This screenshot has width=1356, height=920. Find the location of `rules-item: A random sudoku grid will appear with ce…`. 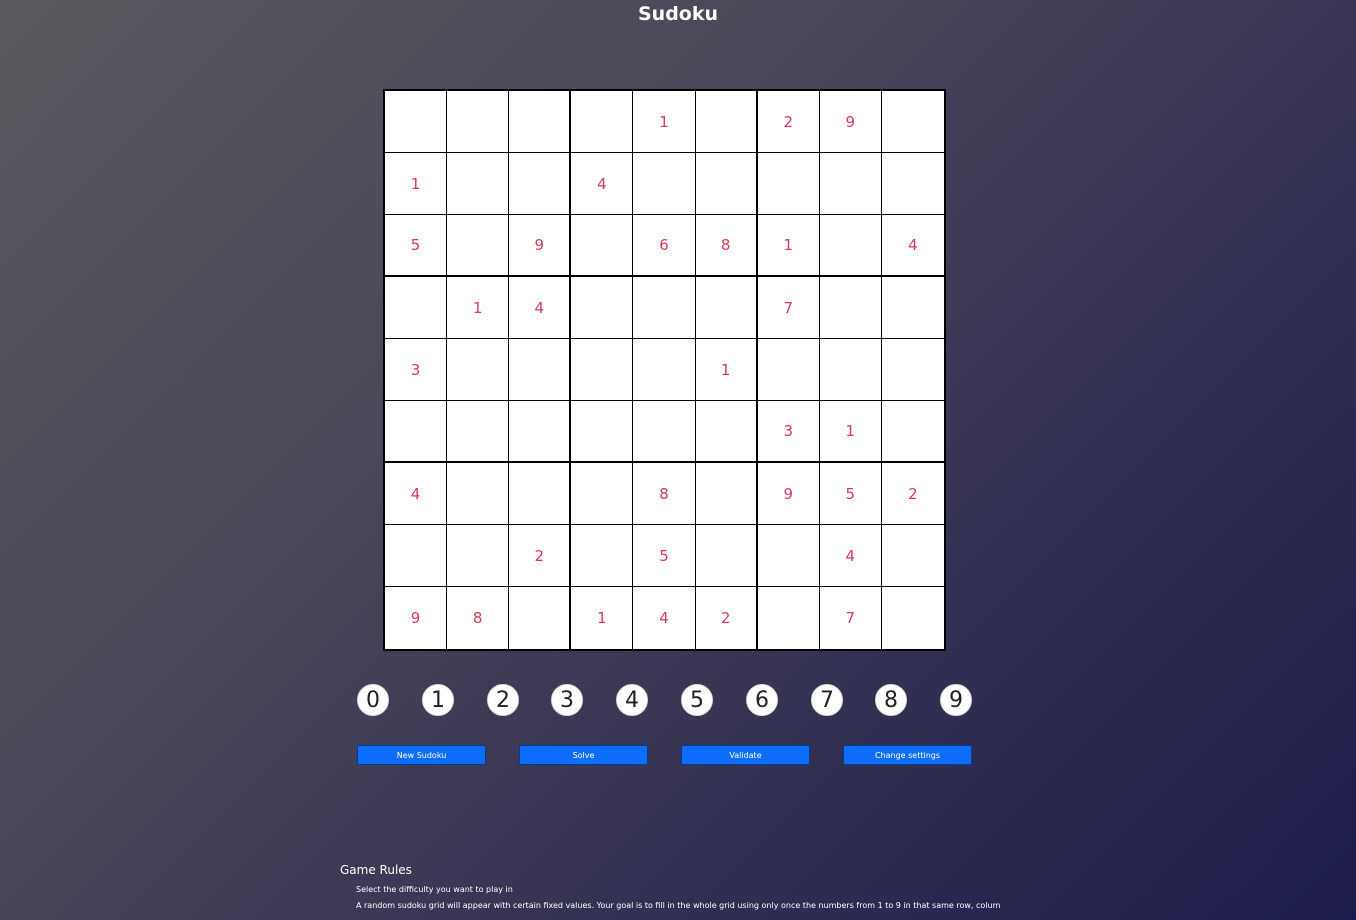

rules-item: A random sudoku grid will appear with ce… is located at coordinates (678, 906).